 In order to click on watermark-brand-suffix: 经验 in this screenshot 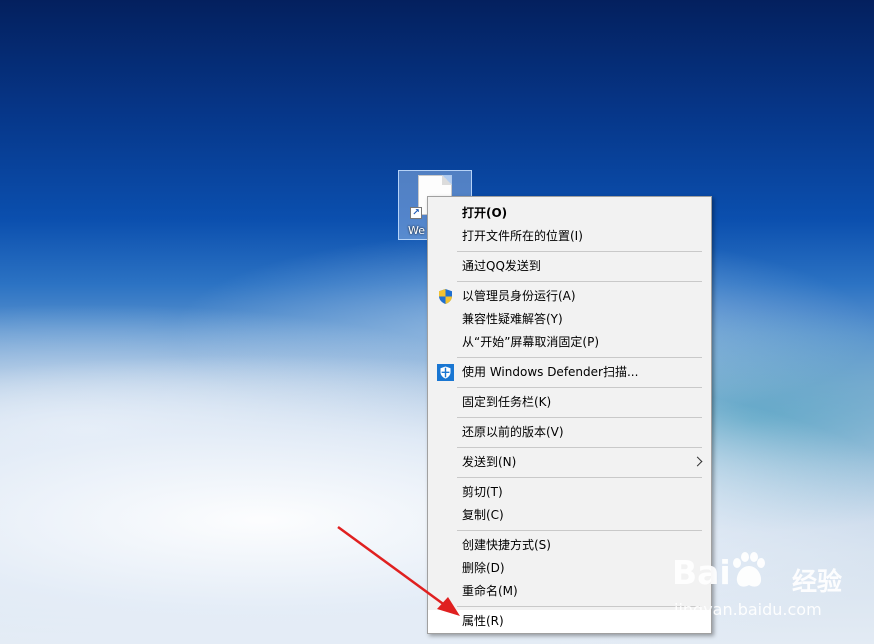, I will do `click(817, 581)`.